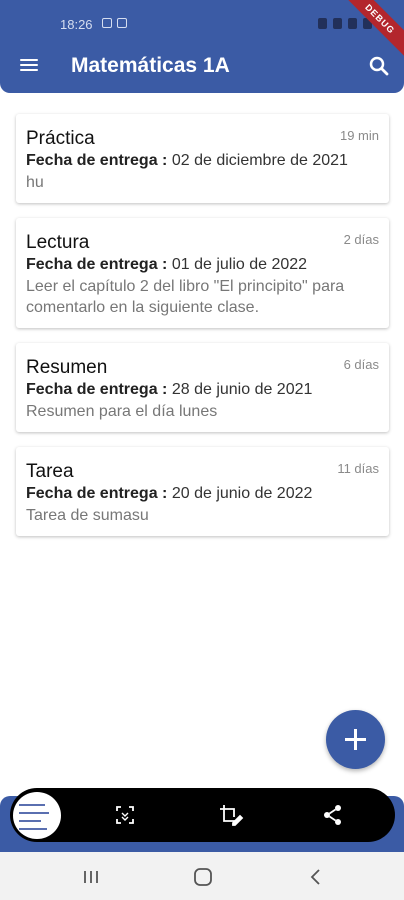 This screenshot has height=900, width=404. I want to click on assignment-time: 11 días, so click(358, 468).